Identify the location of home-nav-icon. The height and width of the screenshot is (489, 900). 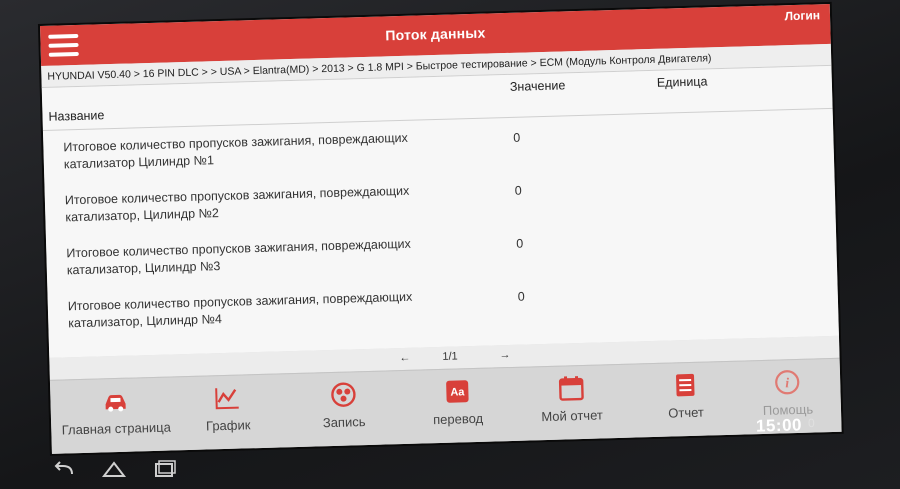
(114, 469).